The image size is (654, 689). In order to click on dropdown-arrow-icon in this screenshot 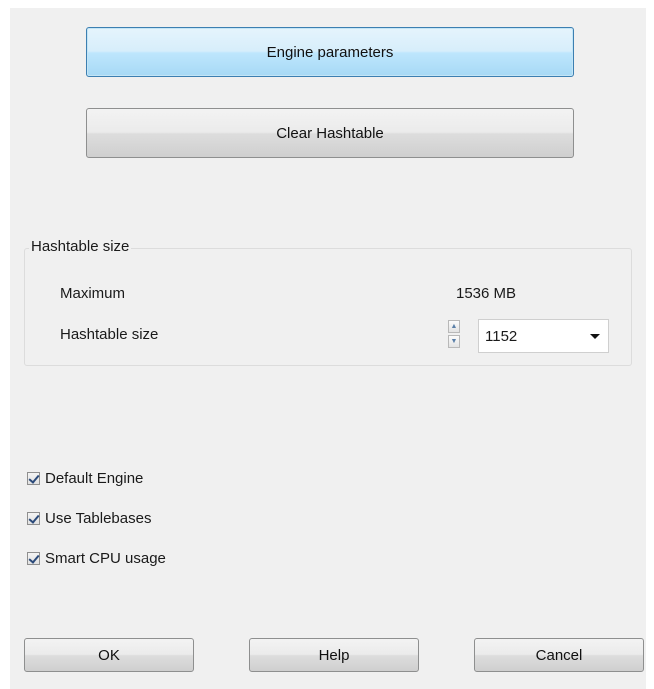, I will do `click(595, 336)`.